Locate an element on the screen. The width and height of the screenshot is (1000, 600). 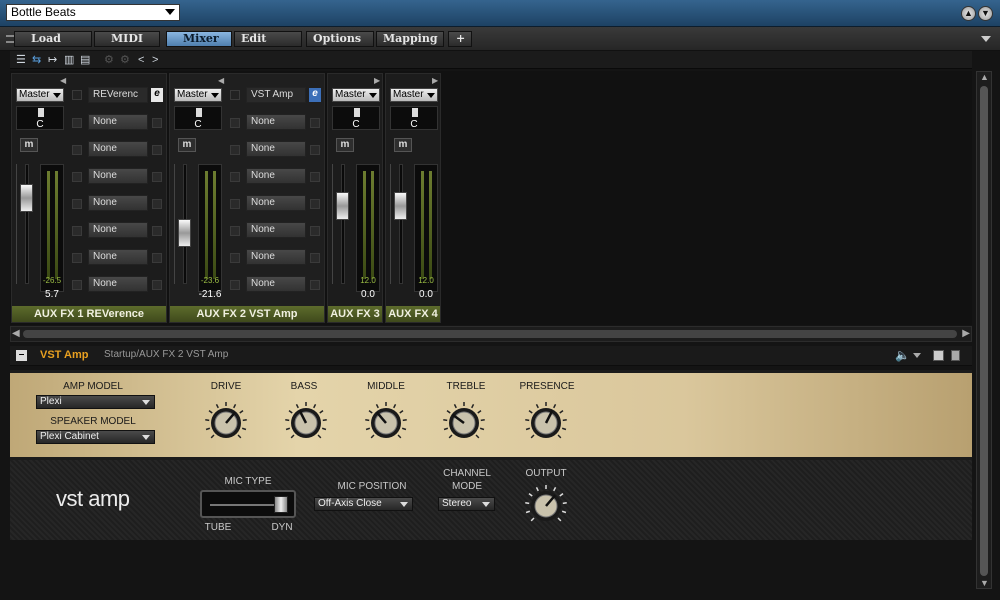
gear-icon: ⚙ is located at coordinates (125, 60).